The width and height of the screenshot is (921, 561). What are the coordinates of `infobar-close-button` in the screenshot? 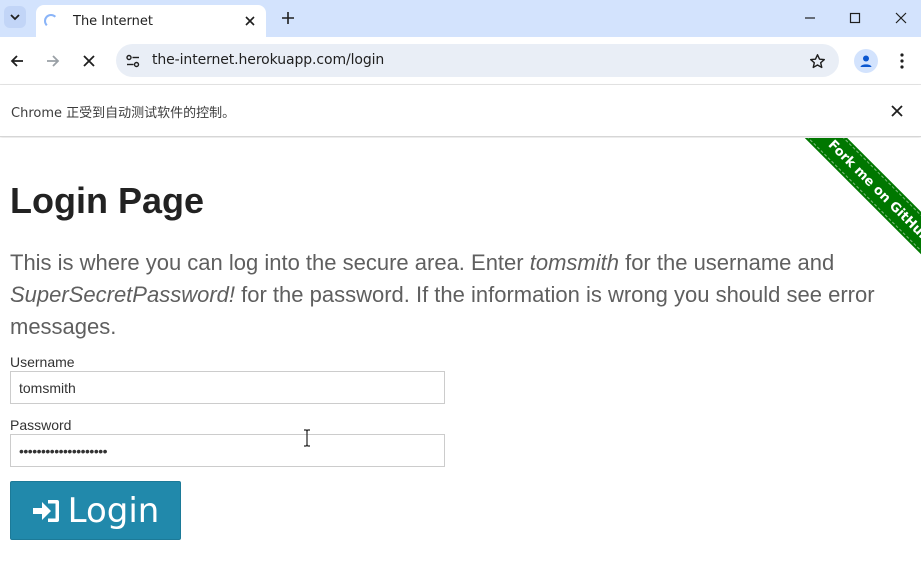 It's located at (897, 111).